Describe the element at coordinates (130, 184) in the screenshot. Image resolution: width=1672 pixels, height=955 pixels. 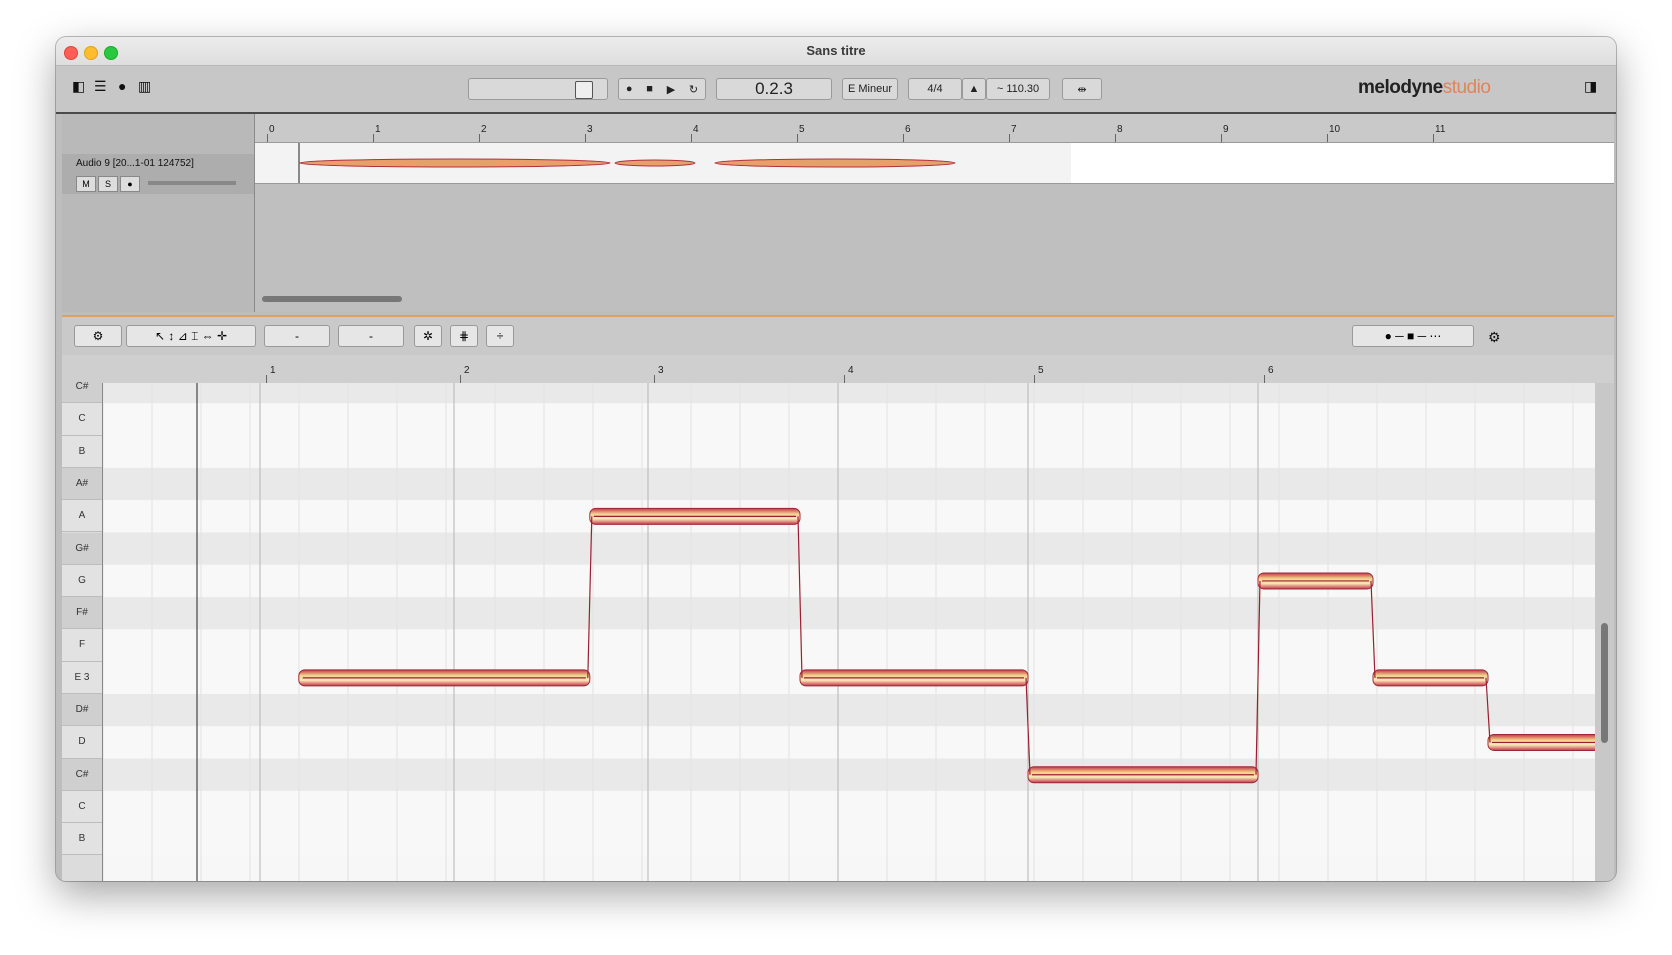
I see `record-arm-icon: ●` at that location.